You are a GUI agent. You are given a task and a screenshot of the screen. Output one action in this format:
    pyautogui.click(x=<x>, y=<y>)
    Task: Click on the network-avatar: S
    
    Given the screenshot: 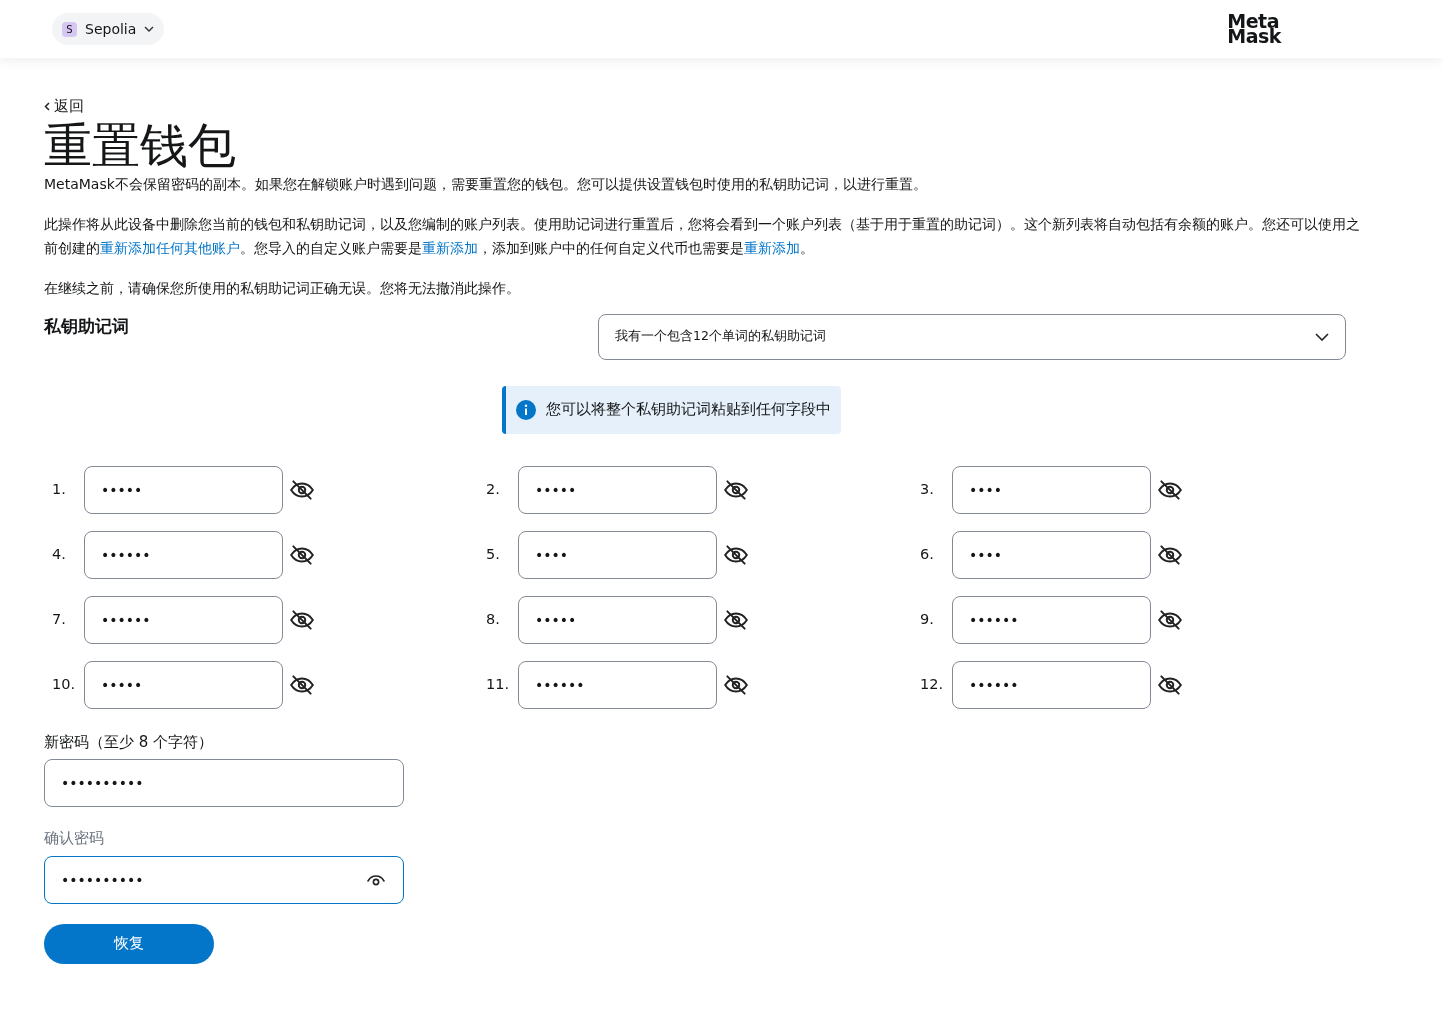 What is the action you would take?
    pyautogui.click(x=69, y=29)
    